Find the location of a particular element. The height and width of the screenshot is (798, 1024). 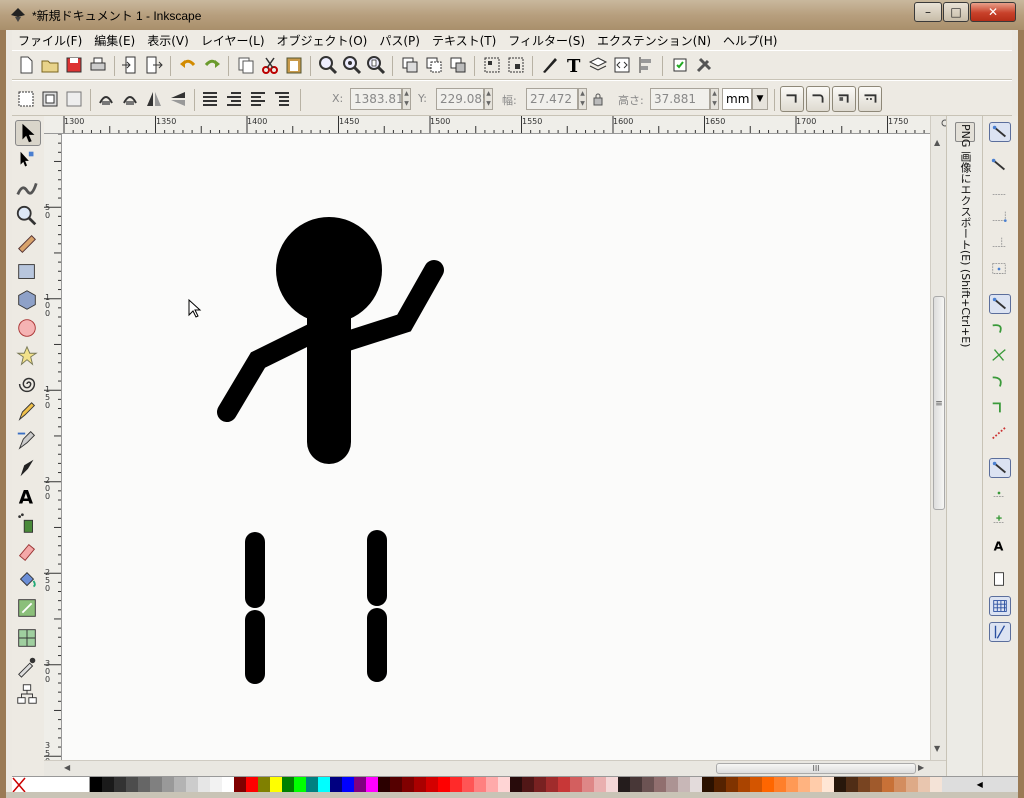

transform-gradients-button is located at coordinates (844, 99).